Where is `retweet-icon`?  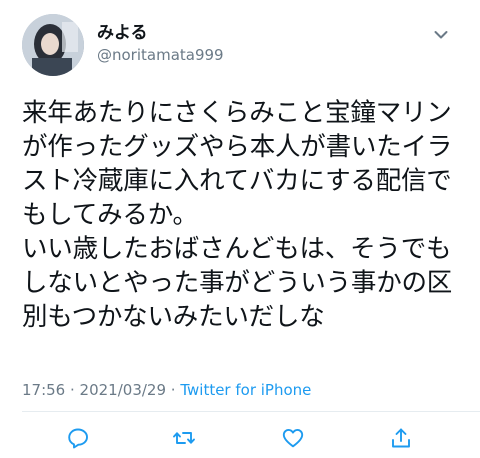
retweet-icon is located at coordinates (184, 438).